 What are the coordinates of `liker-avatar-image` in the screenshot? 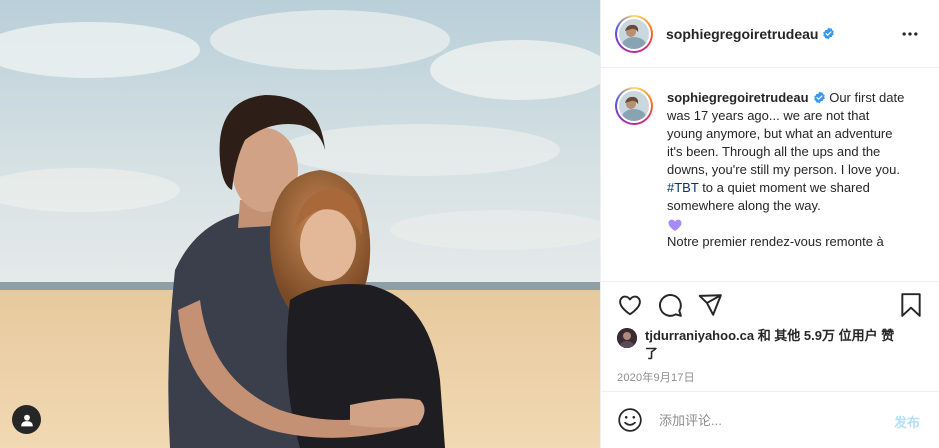 It's located at (627, 338).